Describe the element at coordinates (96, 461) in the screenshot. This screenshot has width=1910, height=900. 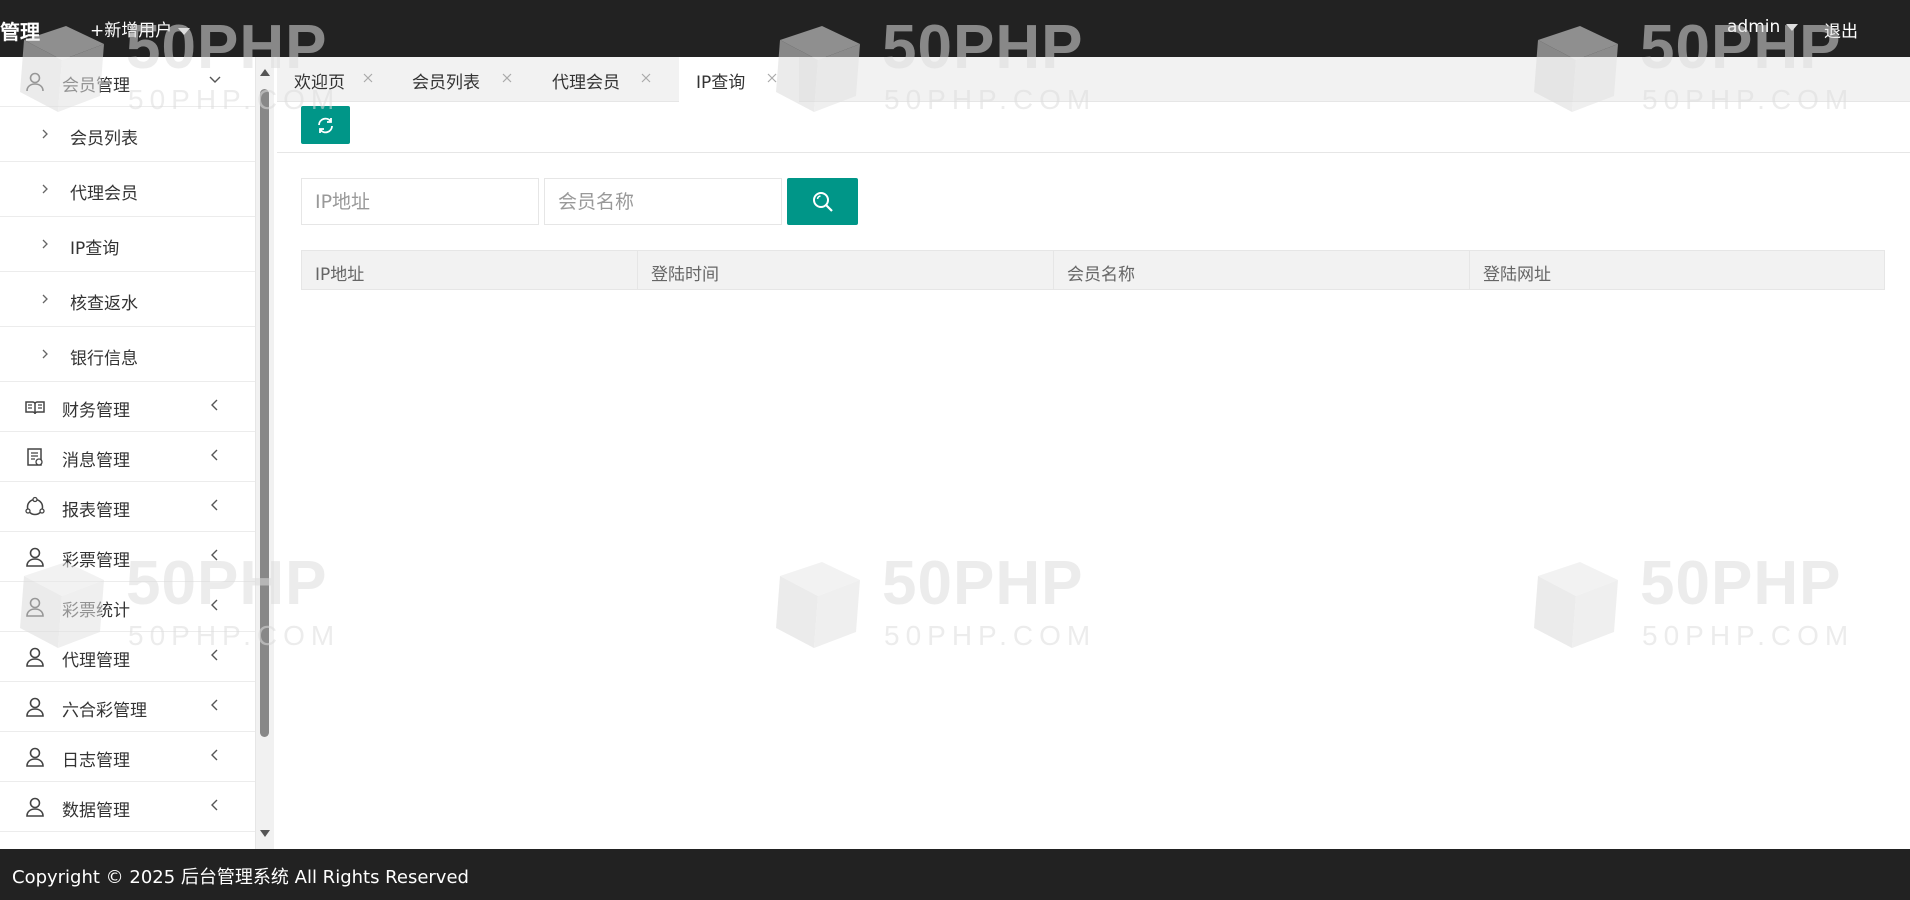
I see `sidebar-item-label: 消息管理` at that location.